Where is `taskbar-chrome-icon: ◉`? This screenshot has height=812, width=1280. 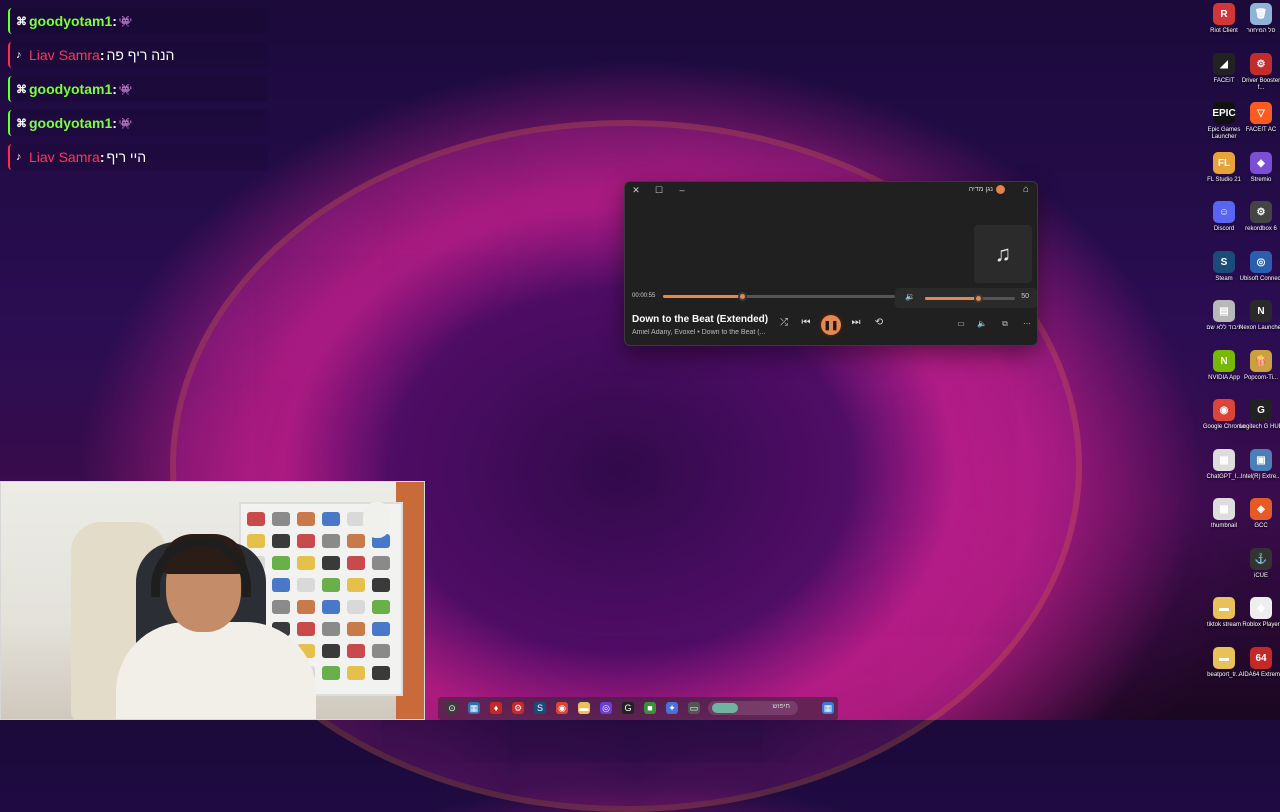
taskbar-chrome-icon: ◉ is located at coordinates (562, 708).